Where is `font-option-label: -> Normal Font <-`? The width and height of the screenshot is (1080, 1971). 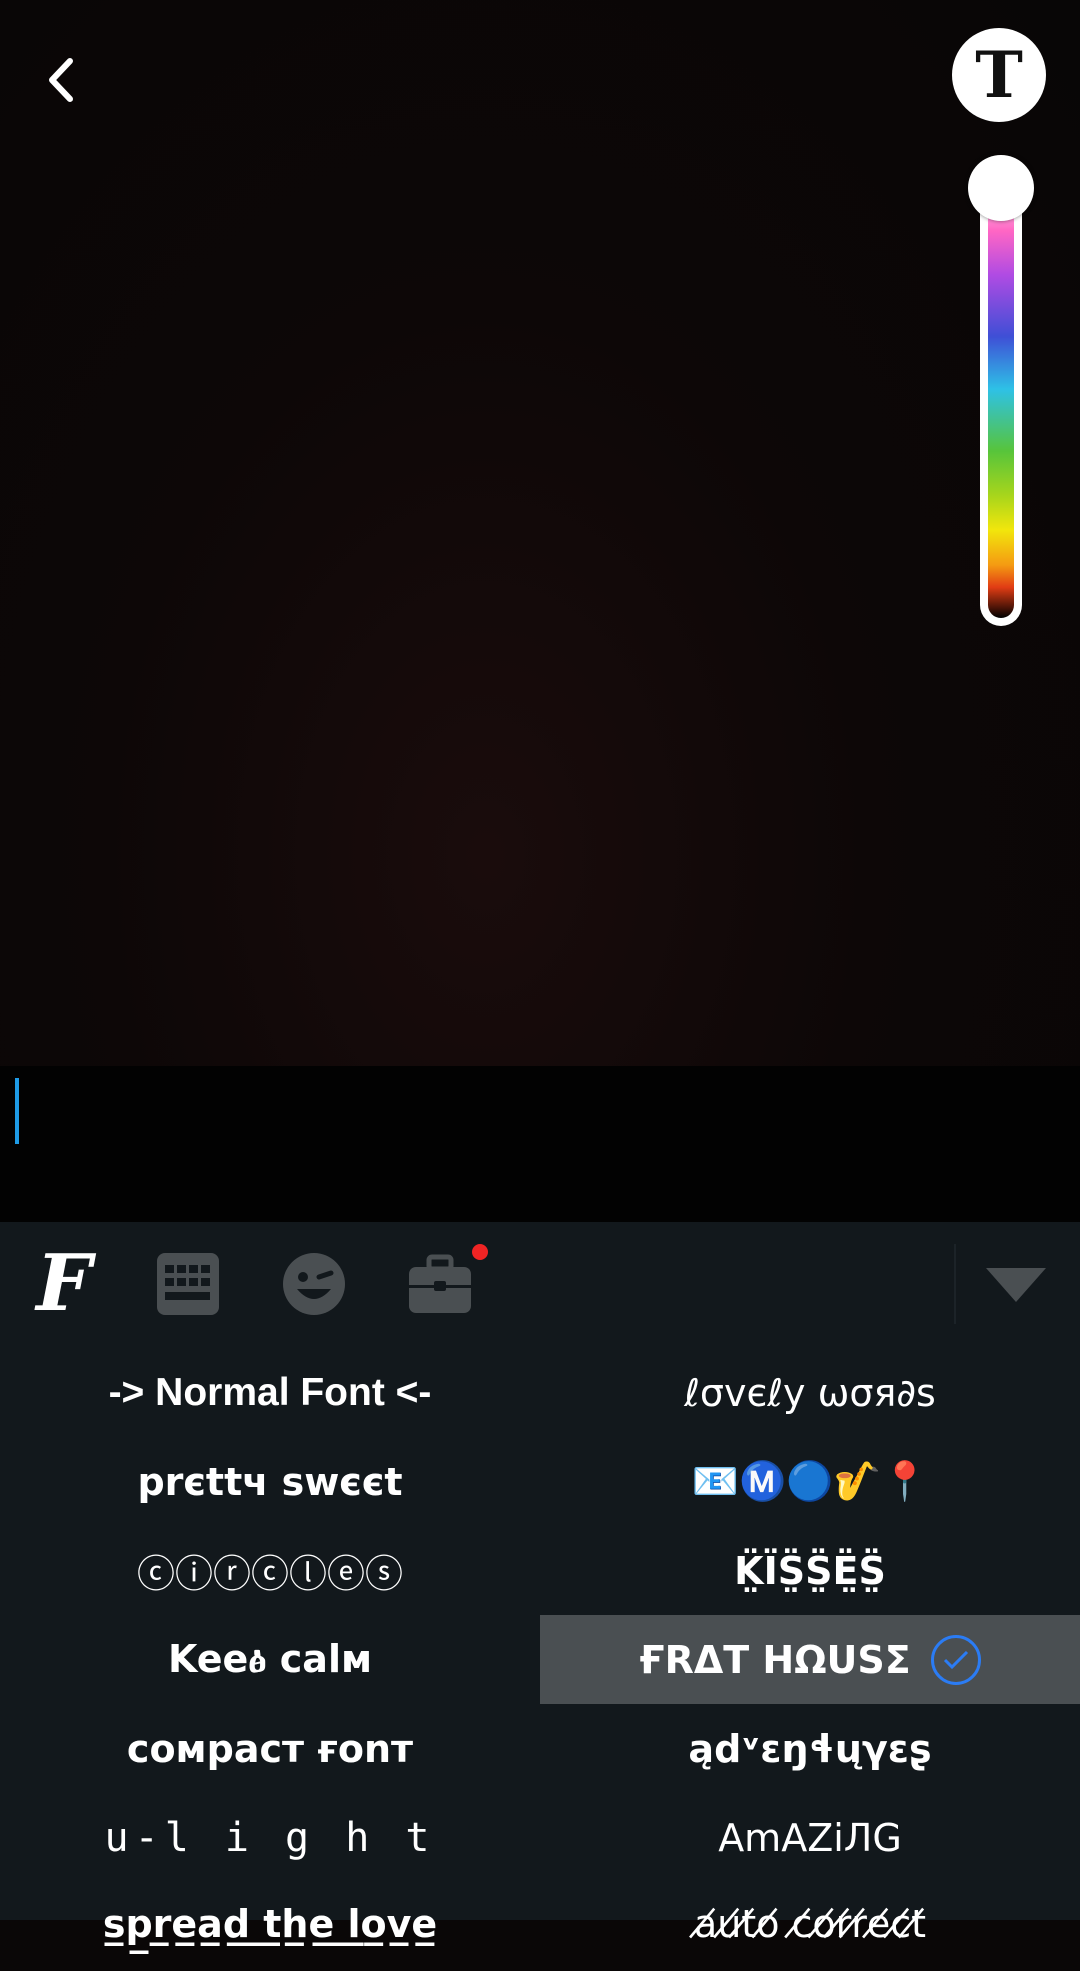
font-option-label: -> Normal Font <- is located at coordinates (270, 1392).